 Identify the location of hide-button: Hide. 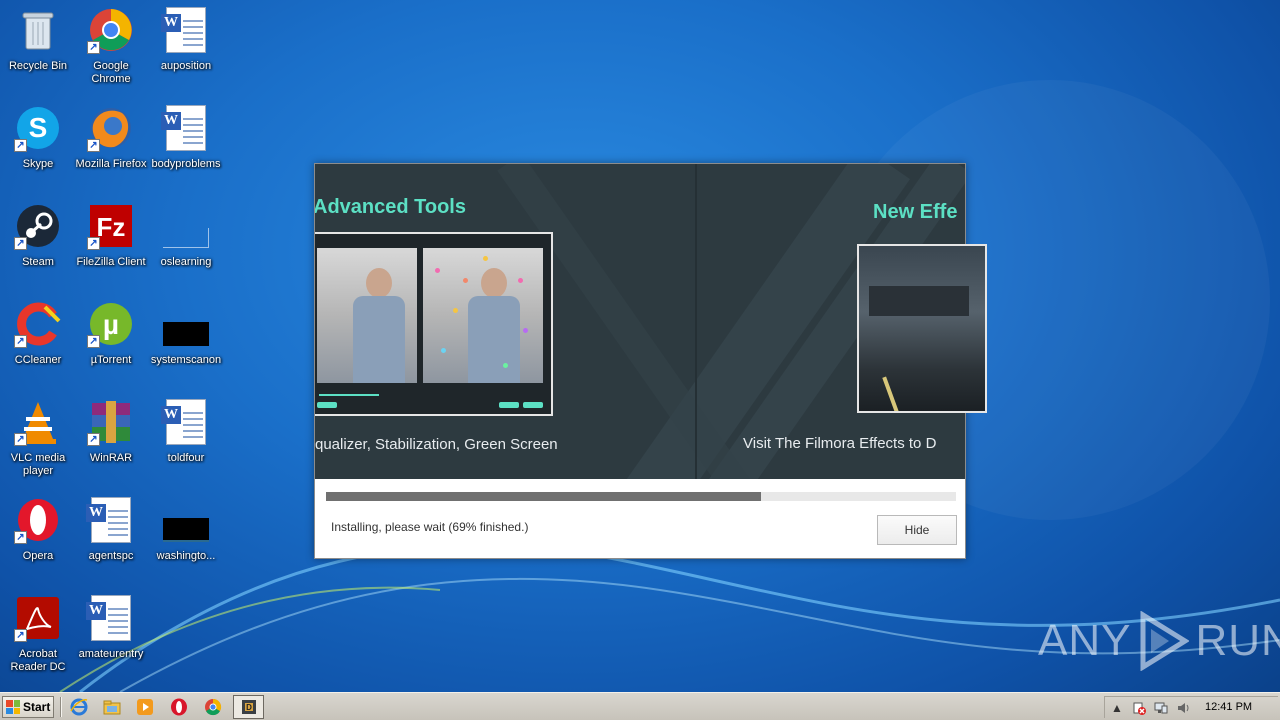
(917, 530).